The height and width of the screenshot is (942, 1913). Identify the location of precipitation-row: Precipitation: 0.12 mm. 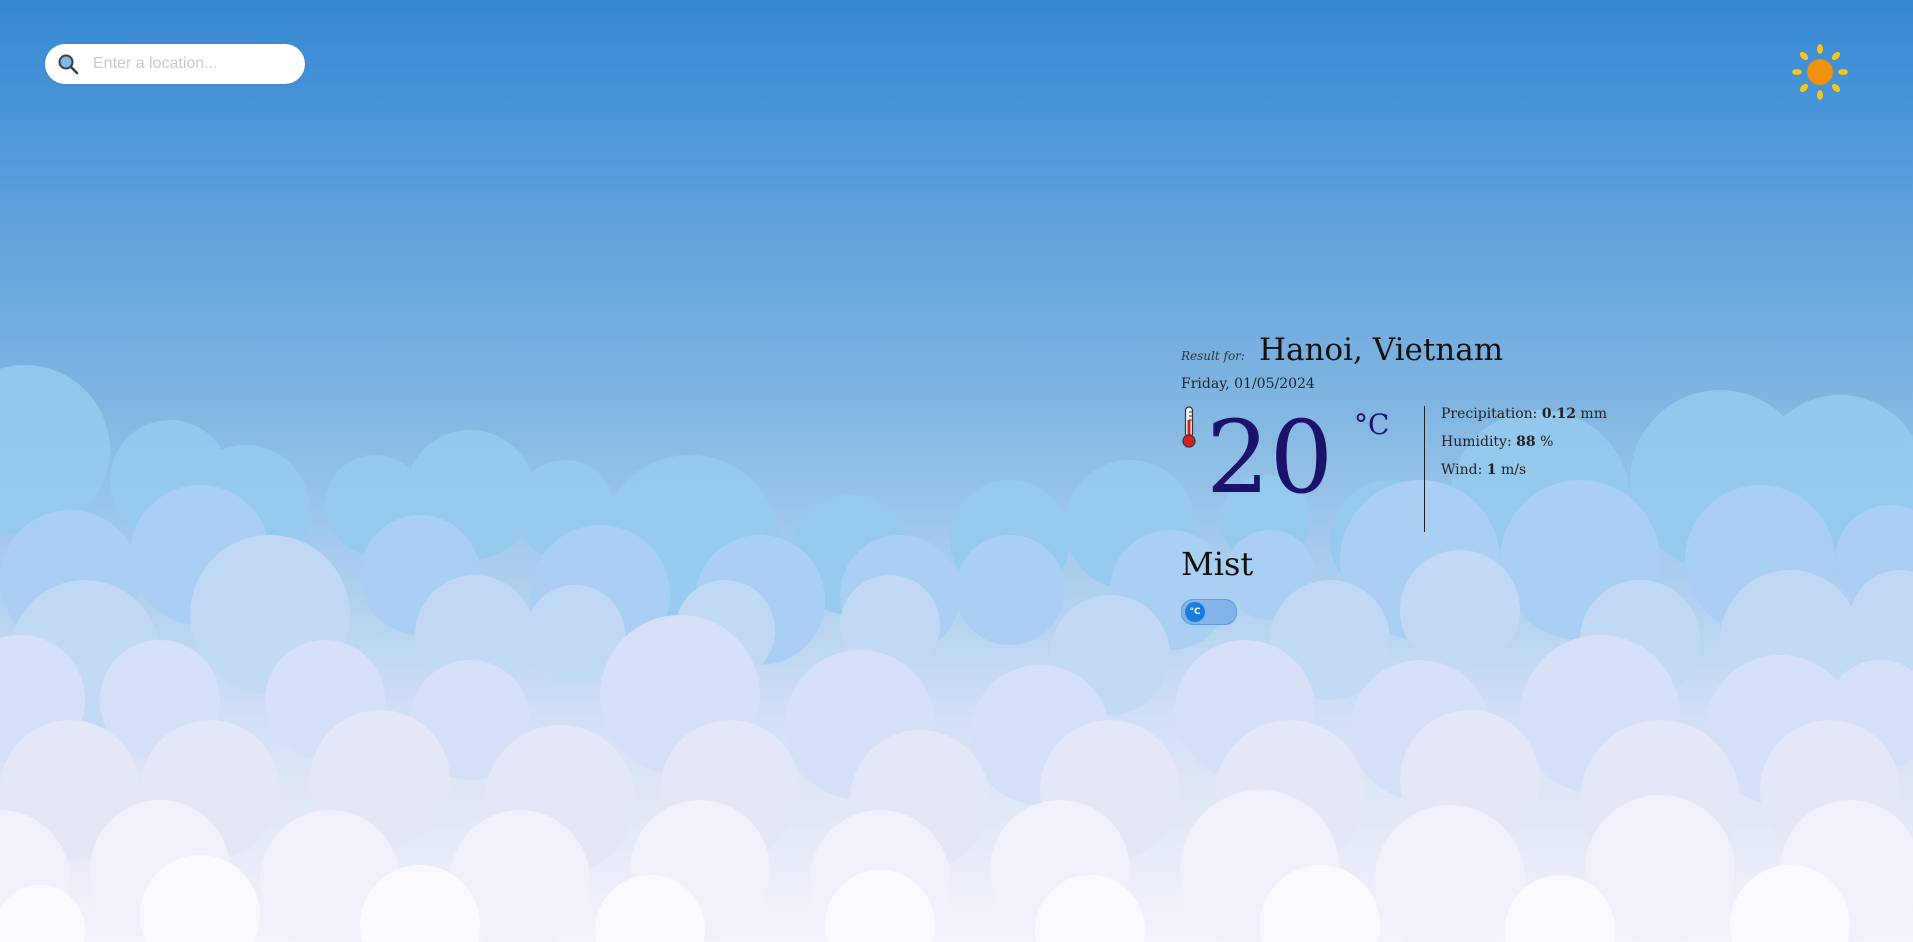
(1524, 420).